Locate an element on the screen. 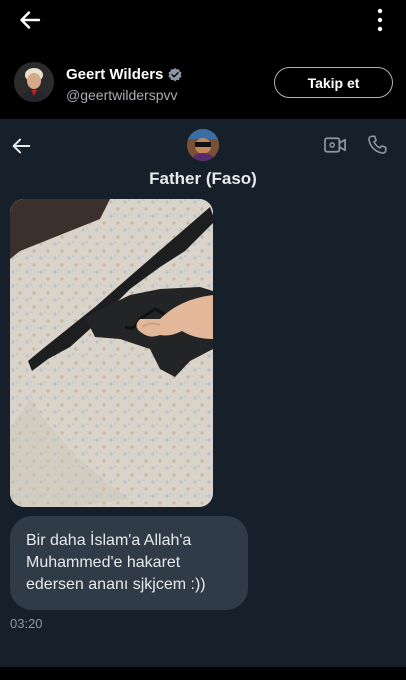 This screenshot has width=406, height=680. author-name-text: Geert Wilders is located at coordinates (114, 74).